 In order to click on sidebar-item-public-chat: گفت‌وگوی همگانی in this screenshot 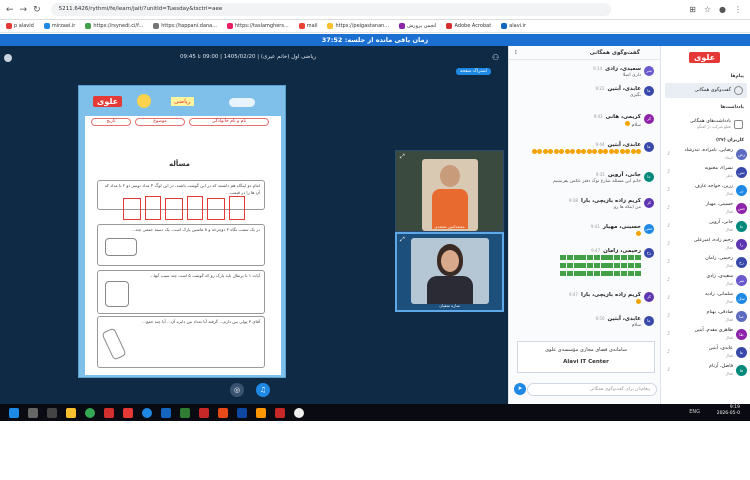, I will do `click(706, 90)`.